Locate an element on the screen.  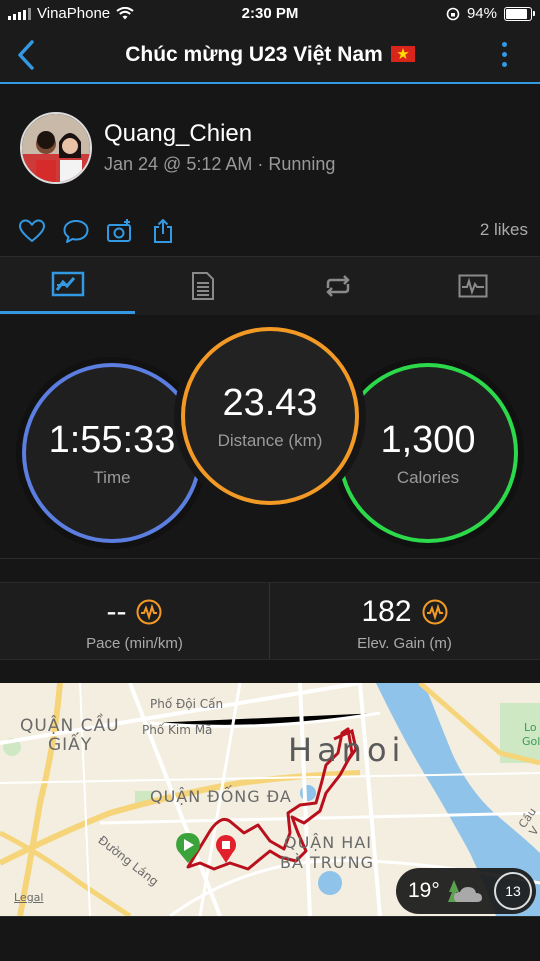
pace-value: -- is located at coordinates (116, 611).